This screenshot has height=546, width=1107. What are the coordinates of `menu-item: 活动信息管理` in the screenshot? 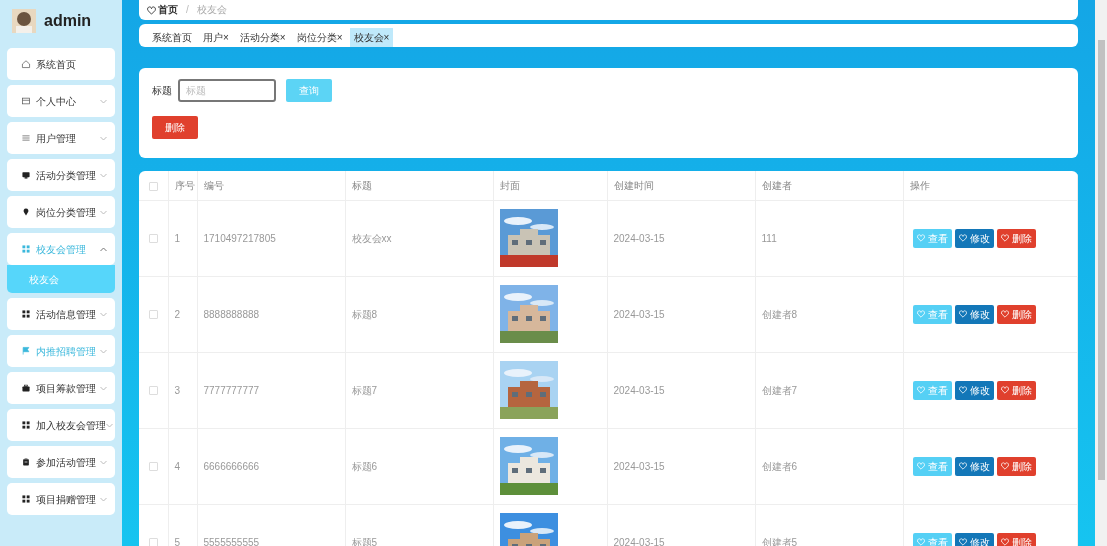 It's located at (61, 314).